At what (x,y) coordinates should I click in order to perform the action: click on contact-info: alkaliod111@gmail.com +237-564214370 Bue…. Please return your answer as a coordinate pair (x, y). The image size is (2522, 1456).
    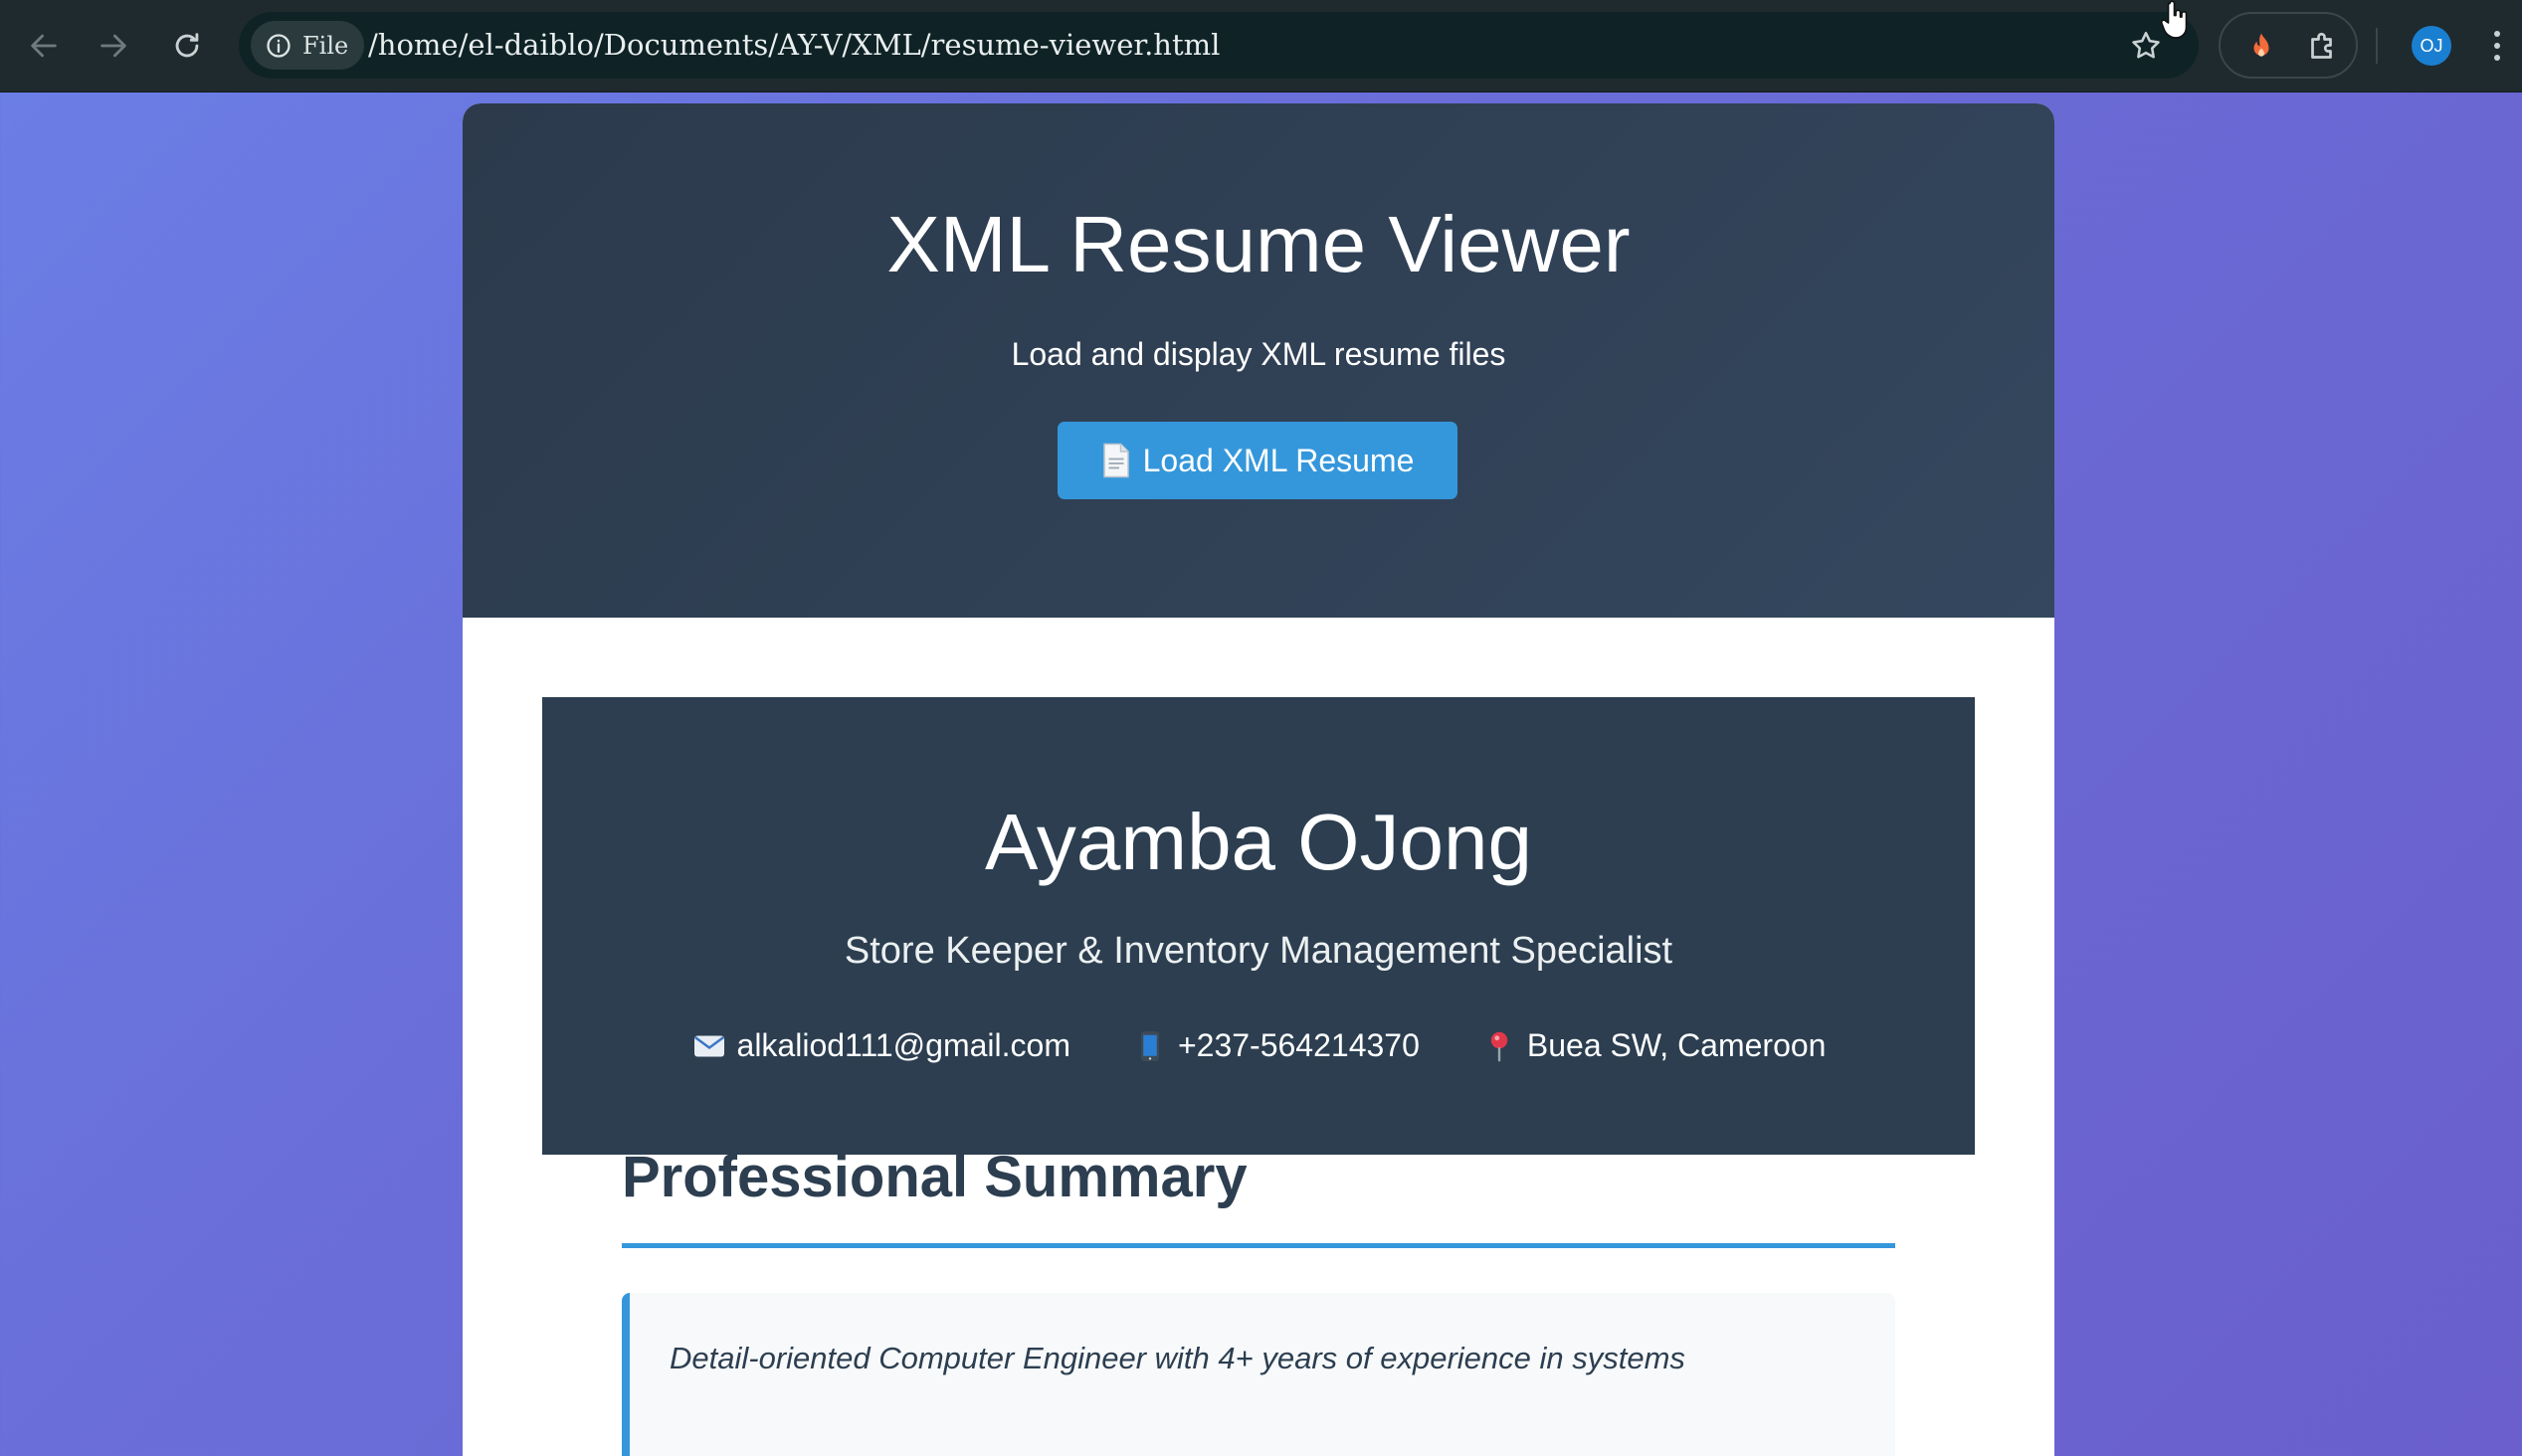
    Looking at the image, I should click on (1258, 1045).